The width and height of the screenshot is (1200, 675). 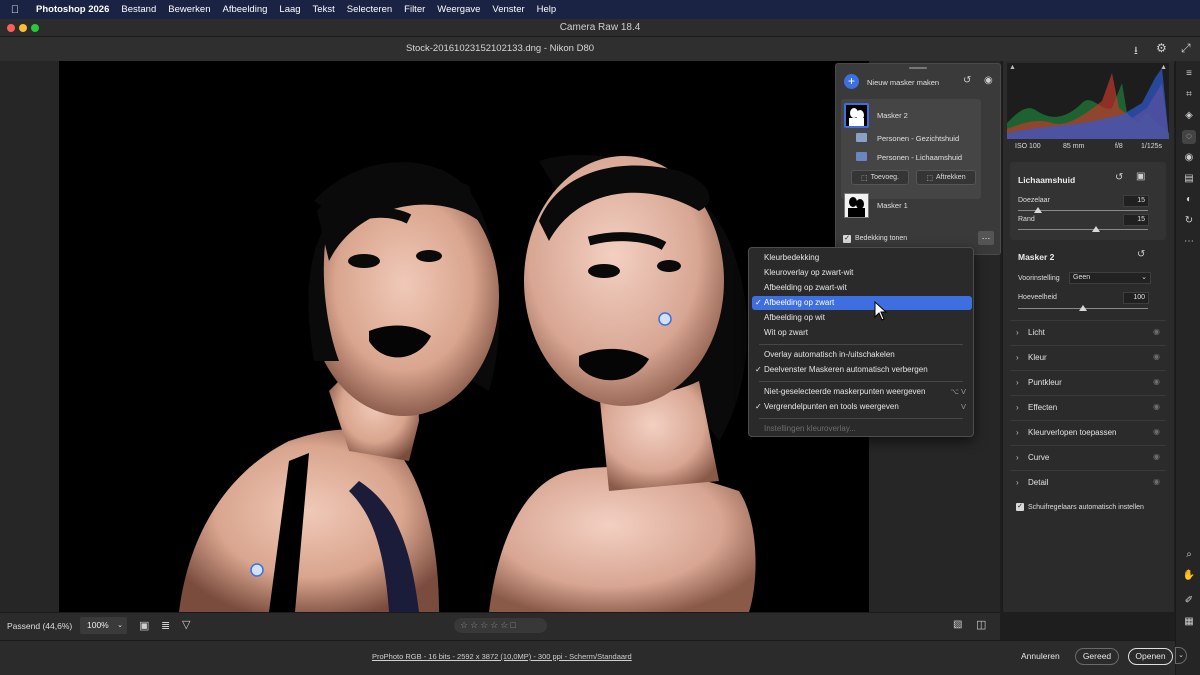 What do you see at coordinates (1088, 432) in the screenshot?
I see `section-kleurverlopen: › Kleurverlopen toepassen ◉` at bounding box center [1088, 432].